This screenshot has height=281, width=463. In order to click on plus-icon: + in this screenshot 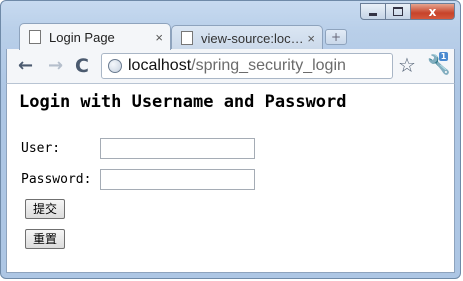, I will do `click(336, 37)`.